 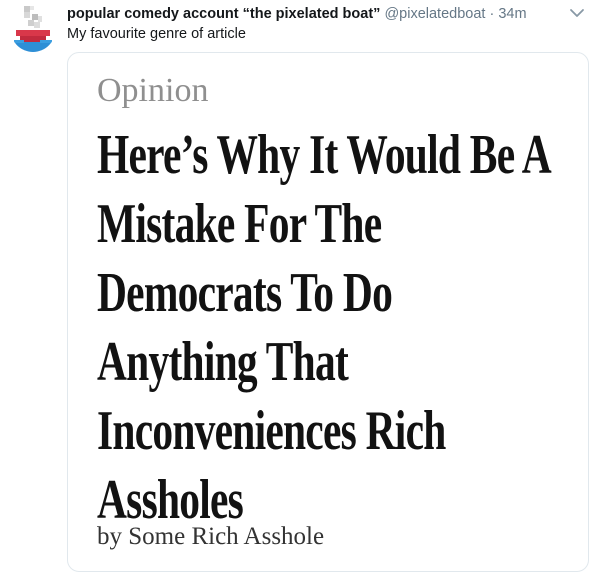 What do you see at coordinates (512, 14) in the screenshot?
I see `timestamp: 34m` at bounding box center [512, 14].